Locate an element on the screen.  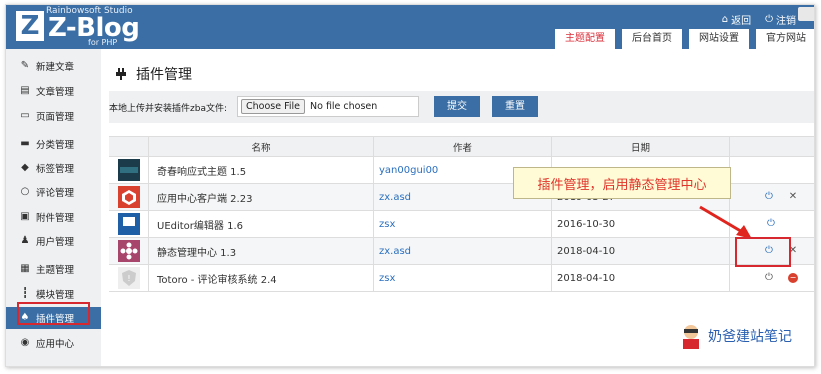
choose-file-button: Choose File is located at coordinates (273, 106).